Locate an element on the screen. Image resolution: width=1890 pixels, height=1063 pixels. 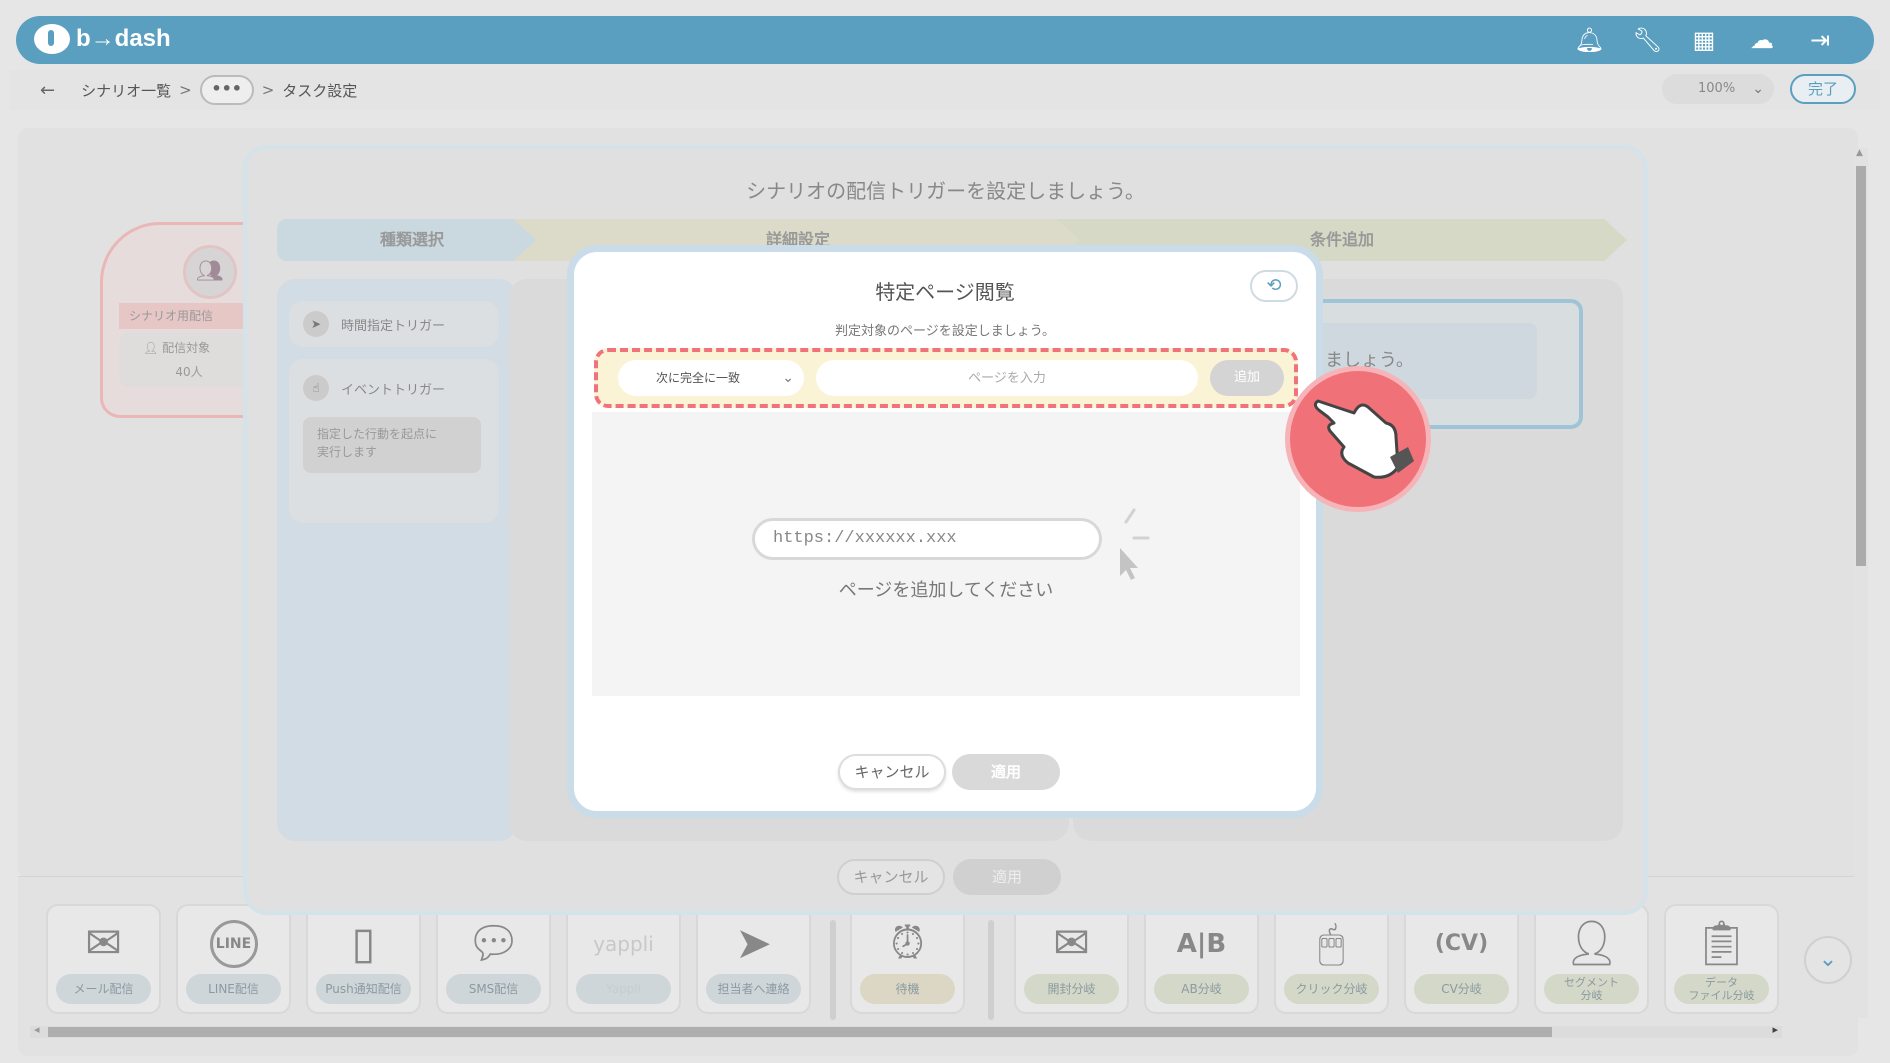
tool-sms-delivery: 💬︎ SMS配信 is located at coordinates (493, 959).